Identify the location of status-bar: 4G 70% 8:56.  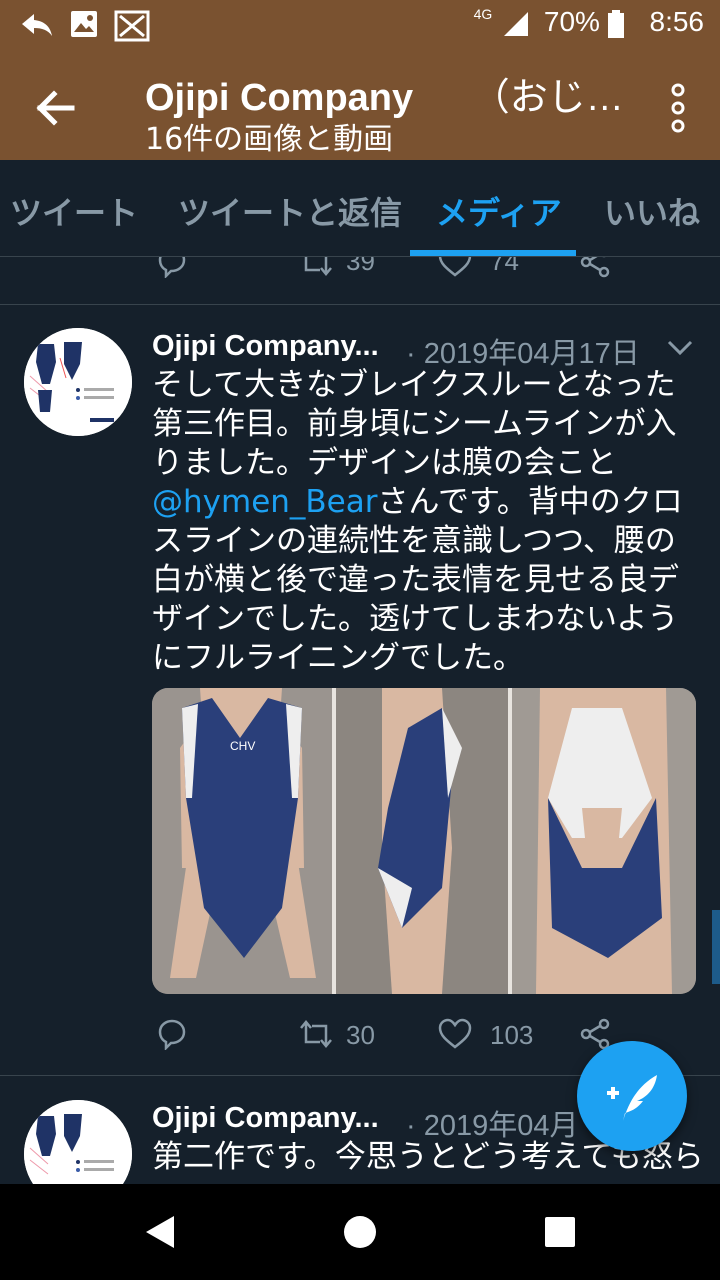
(360, 25).